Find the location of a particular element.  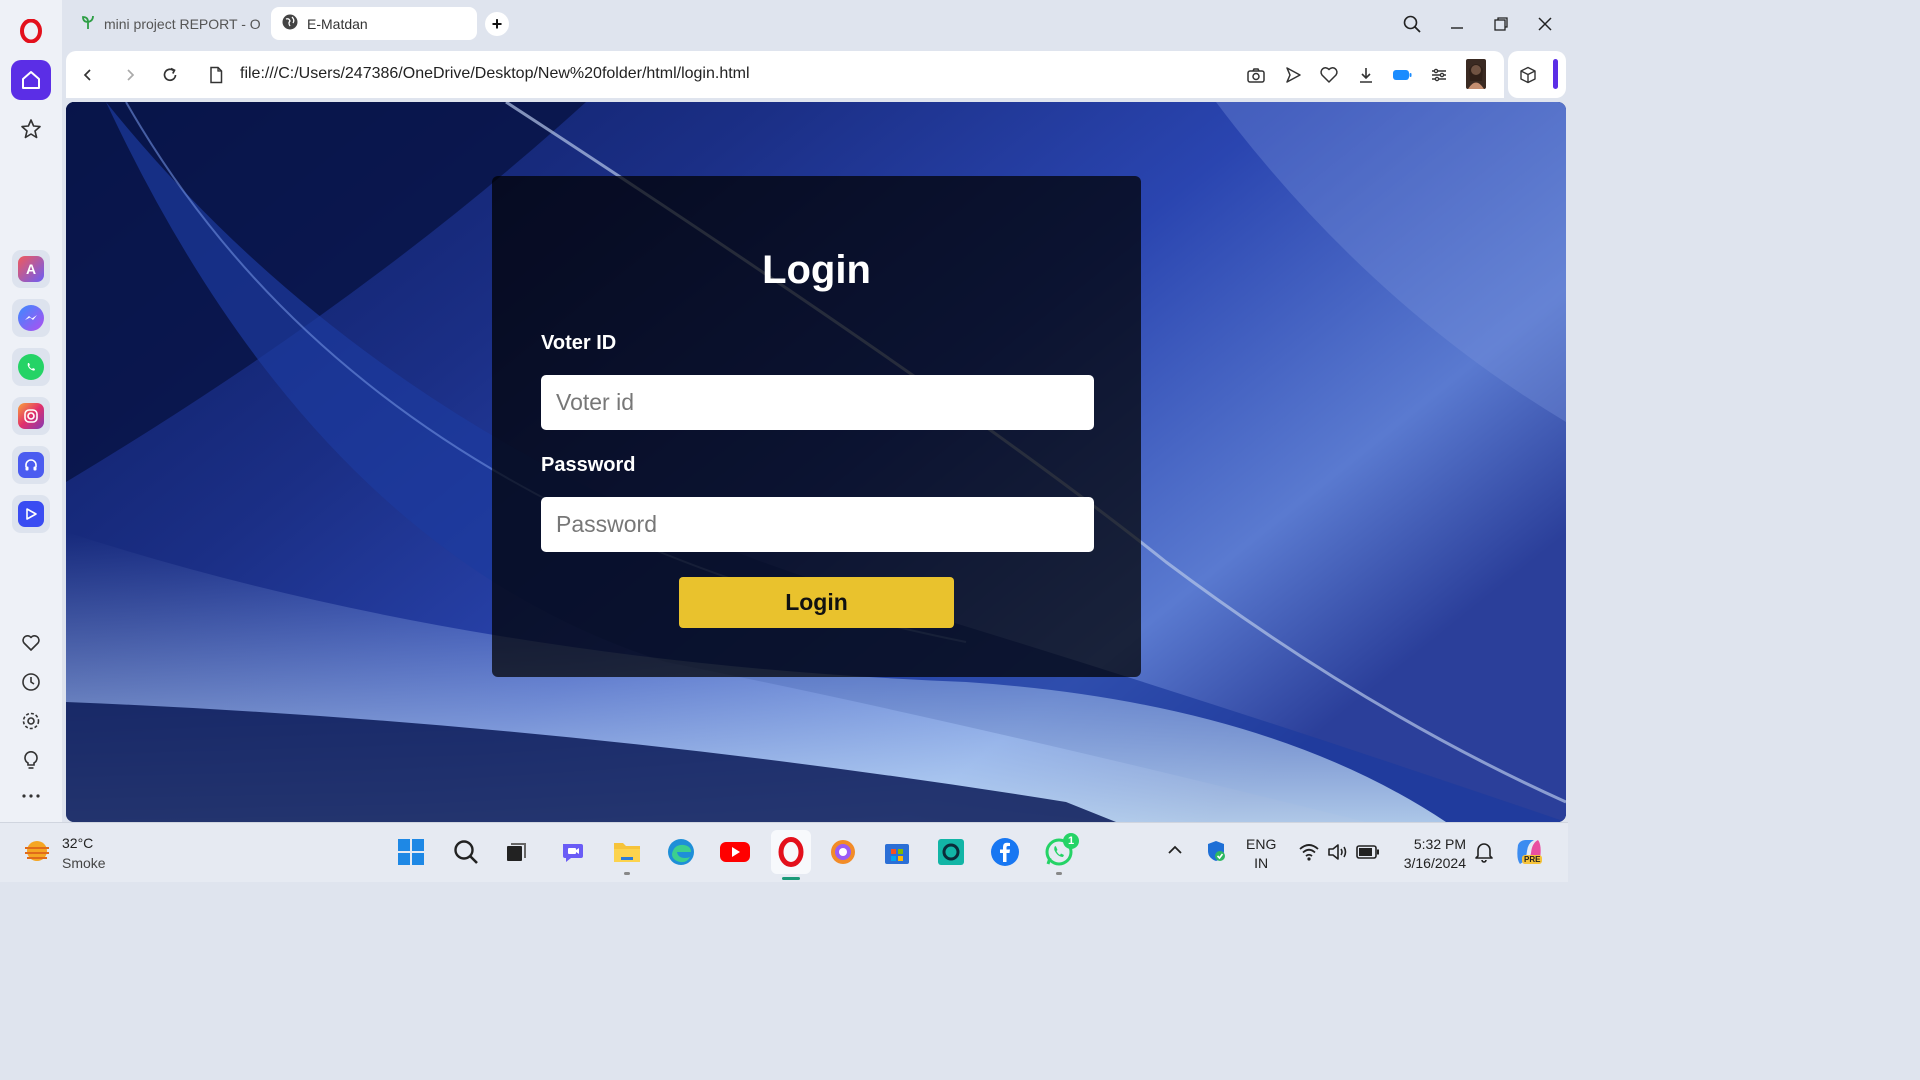

language-code: ENG is located at coordinates (1261, 844).